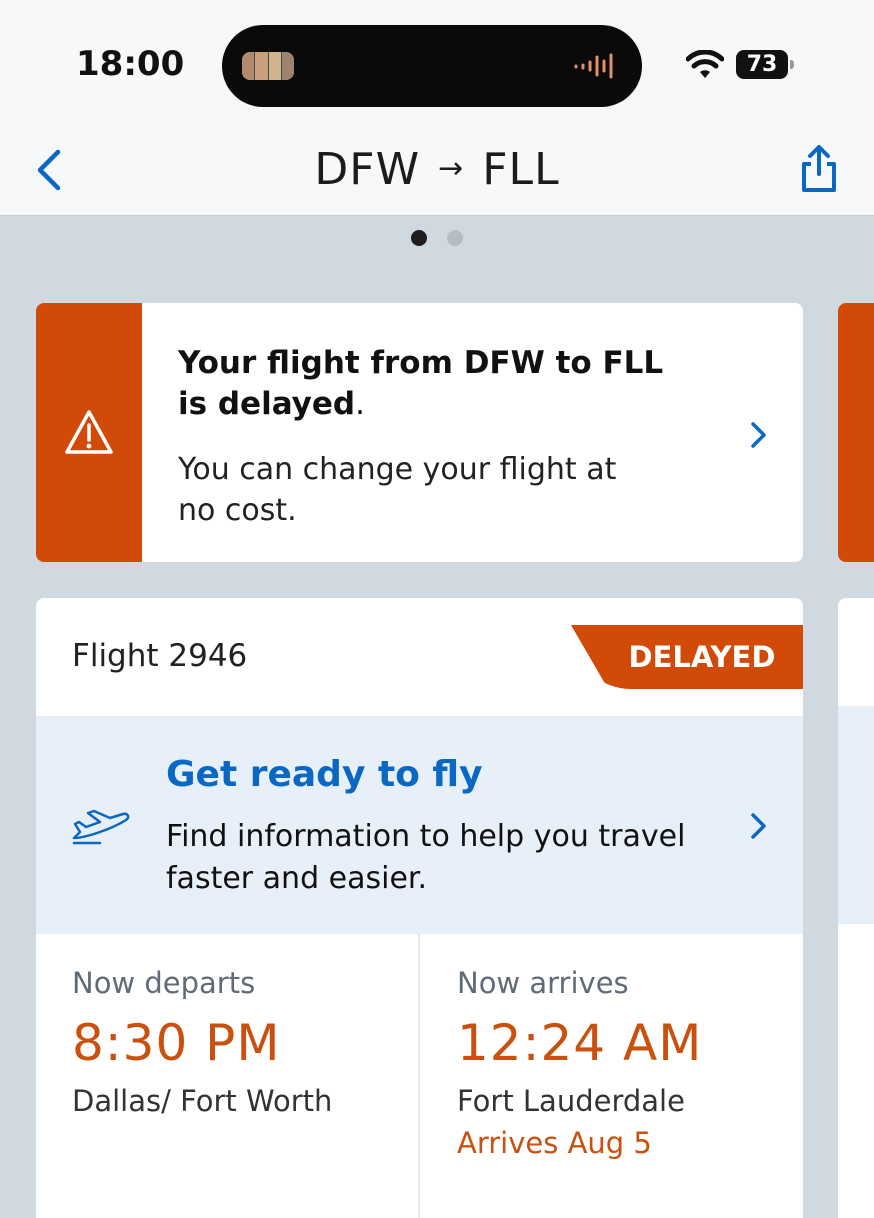 The image size is (874, 1218). What do you see at coordinates (455, 238) in the screenshot?
I see `page-dot` at bounding box center [455, 238].